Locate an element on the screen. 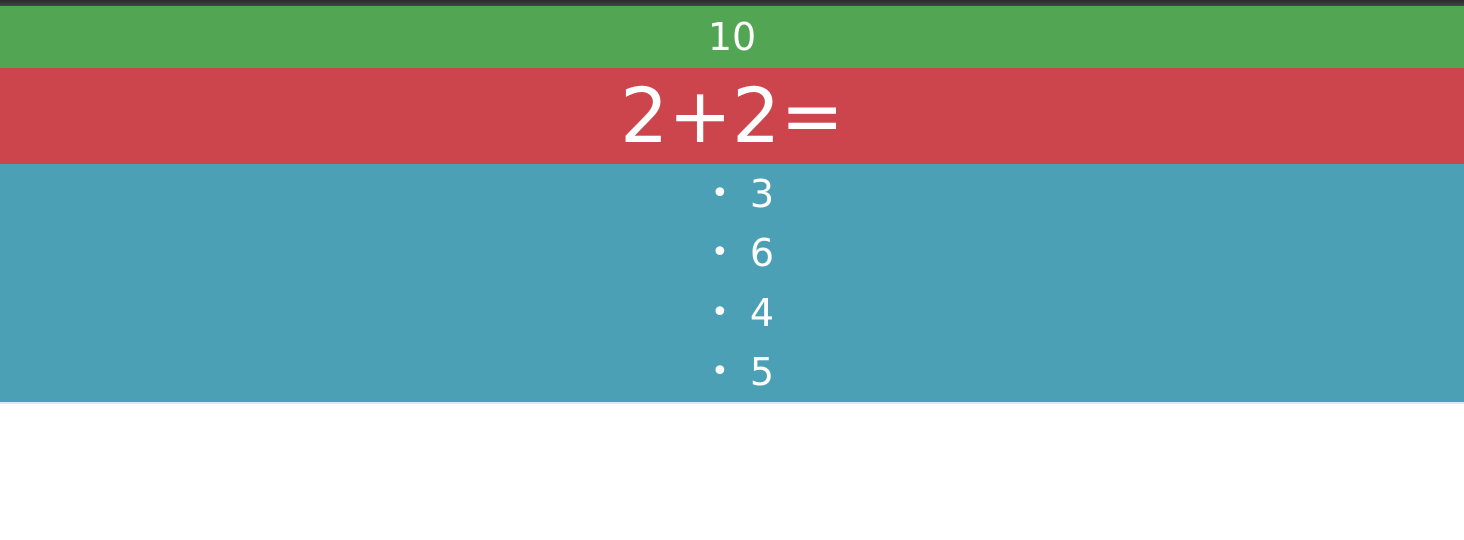 Image resolution: width=1464 pixels, height=540 pixels. score-value: 10 is located at coordinates (732, 37).